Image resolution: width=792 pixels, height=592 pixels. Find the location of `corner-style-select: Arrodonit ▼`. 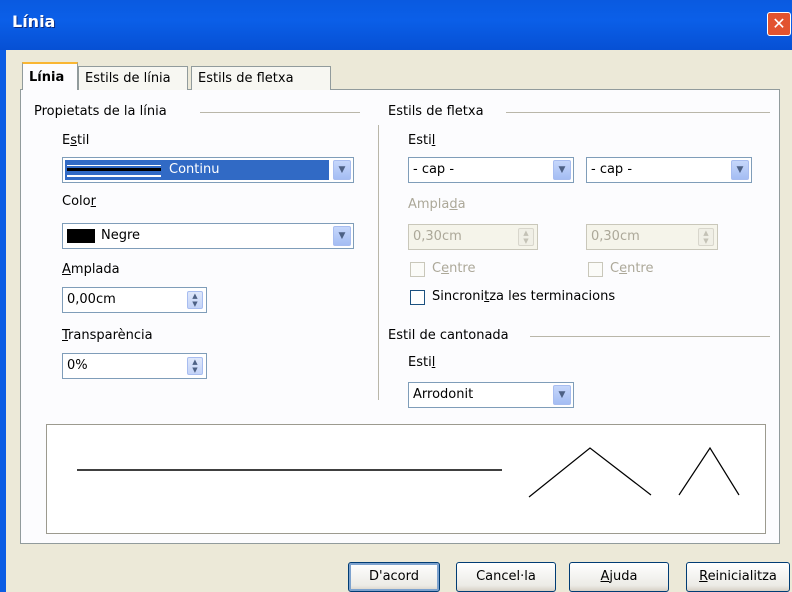

corner-style-select: Arrodonit ▼ is located at coordinates (491, 395).